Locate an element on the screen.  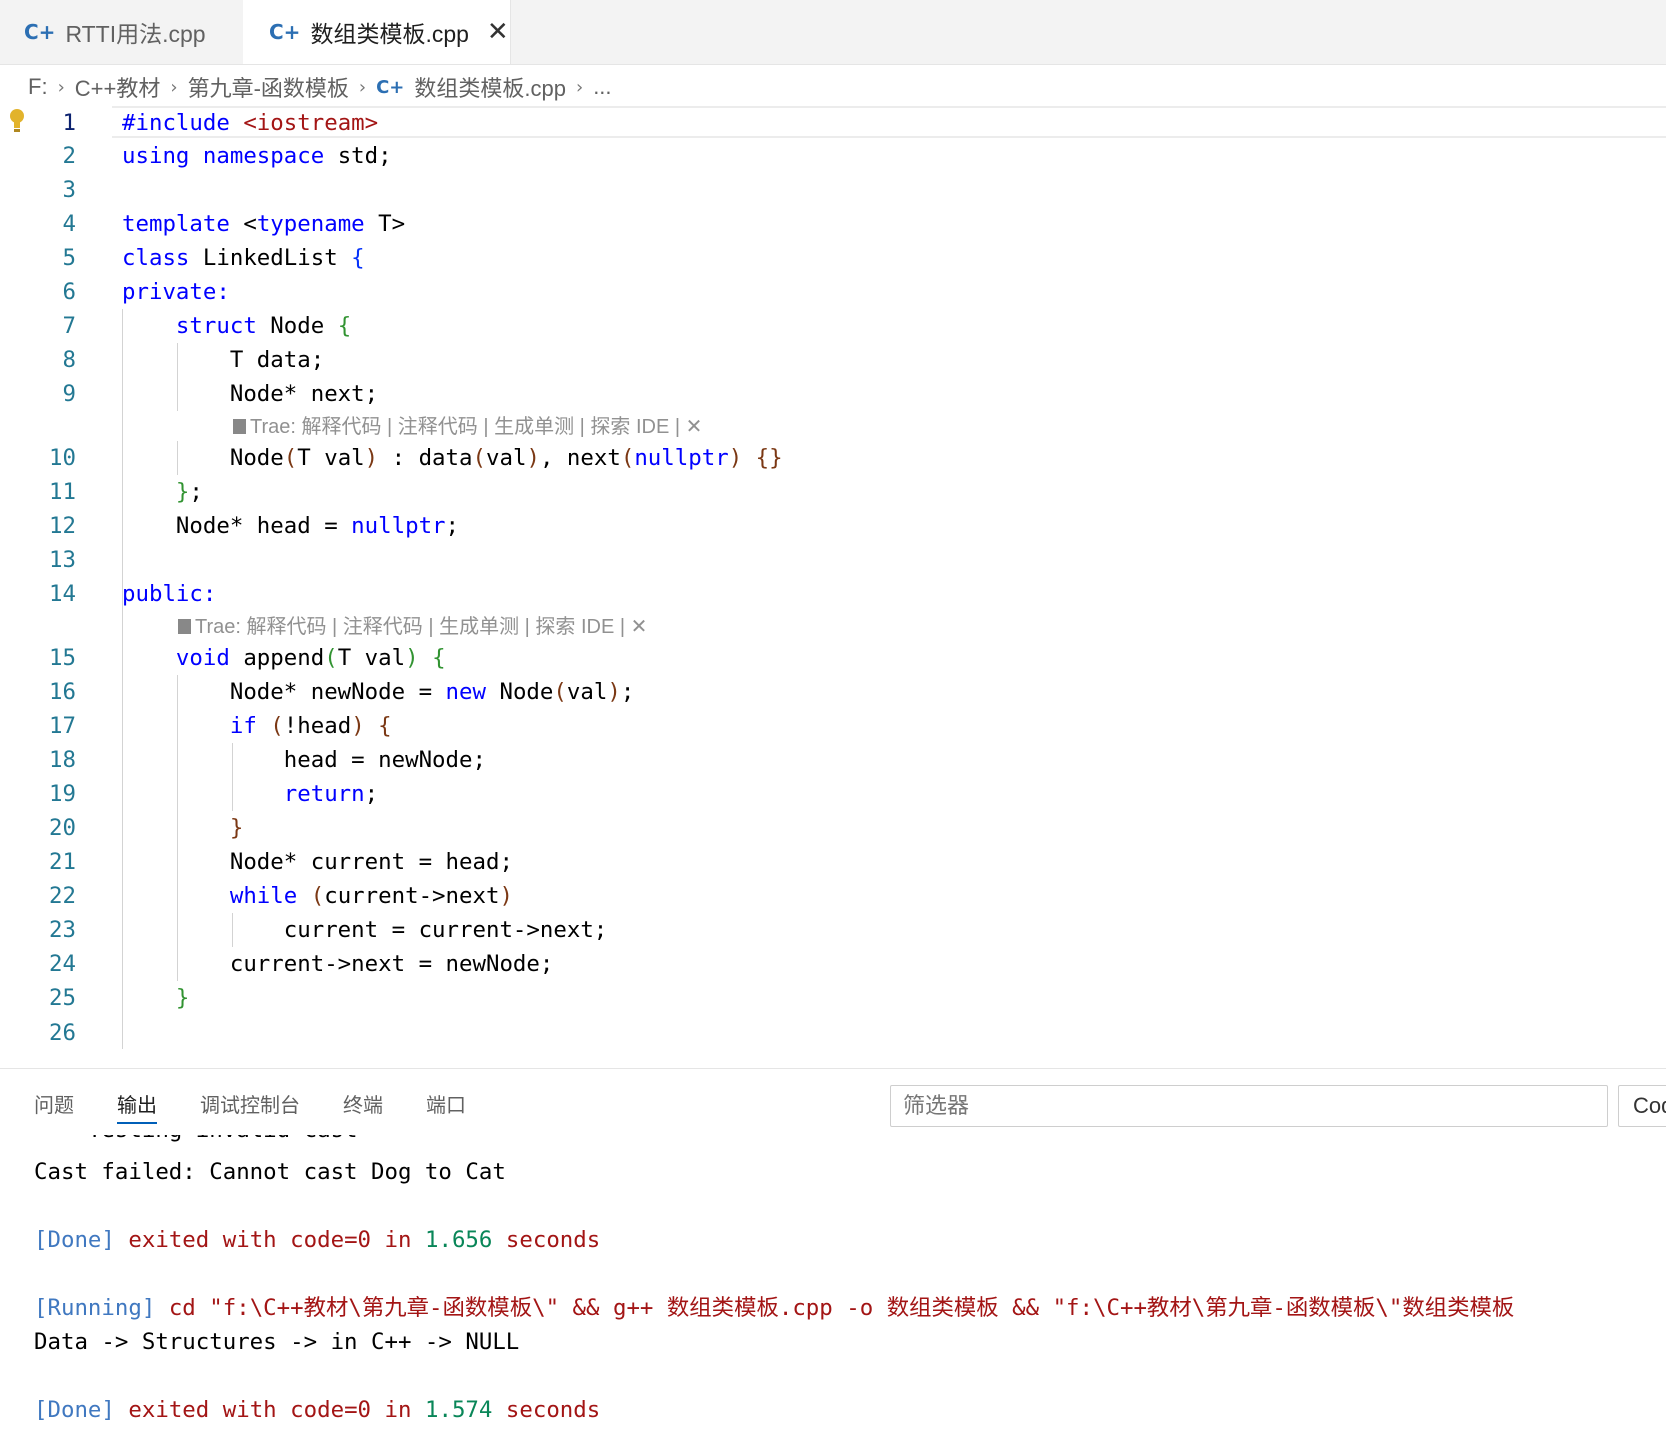
filter-input: 筛选器 is located at coordinates (1249, 1106).